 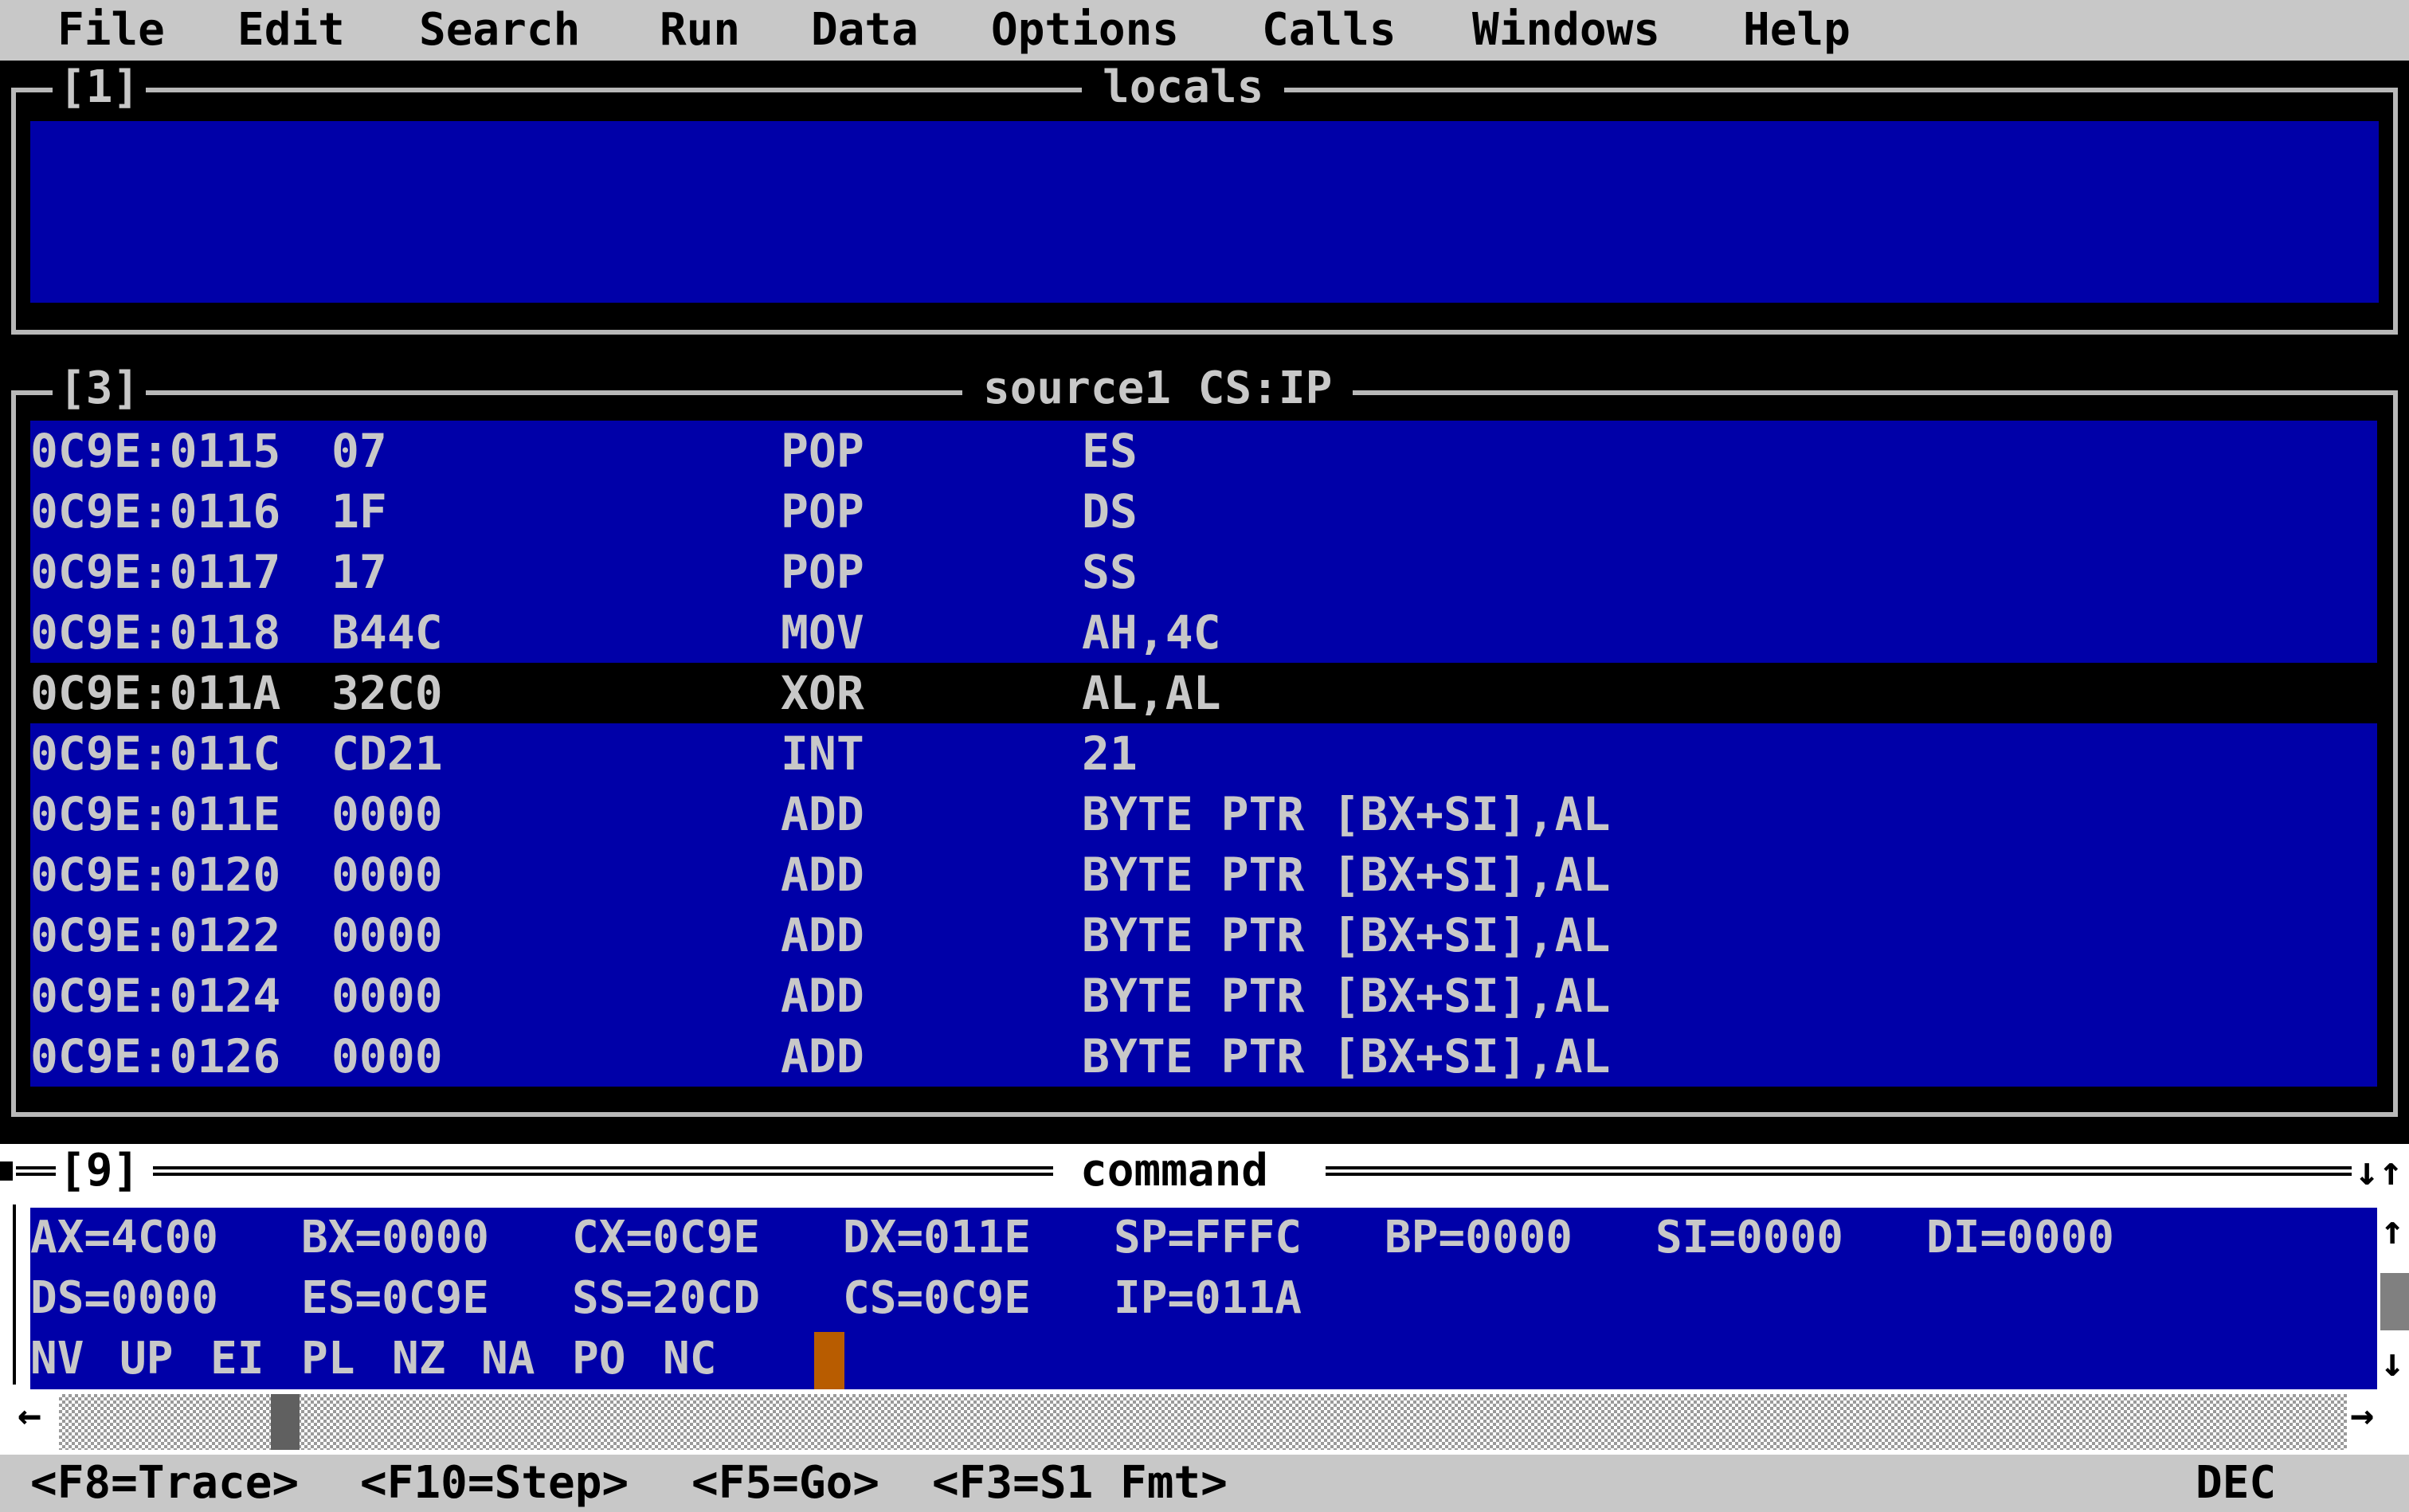 What do you see at coordinates (1203, 451) in the screenshot?
I see `source-line: 0C9E:0115 07 POP ES` at bounding box center [1203, 451].